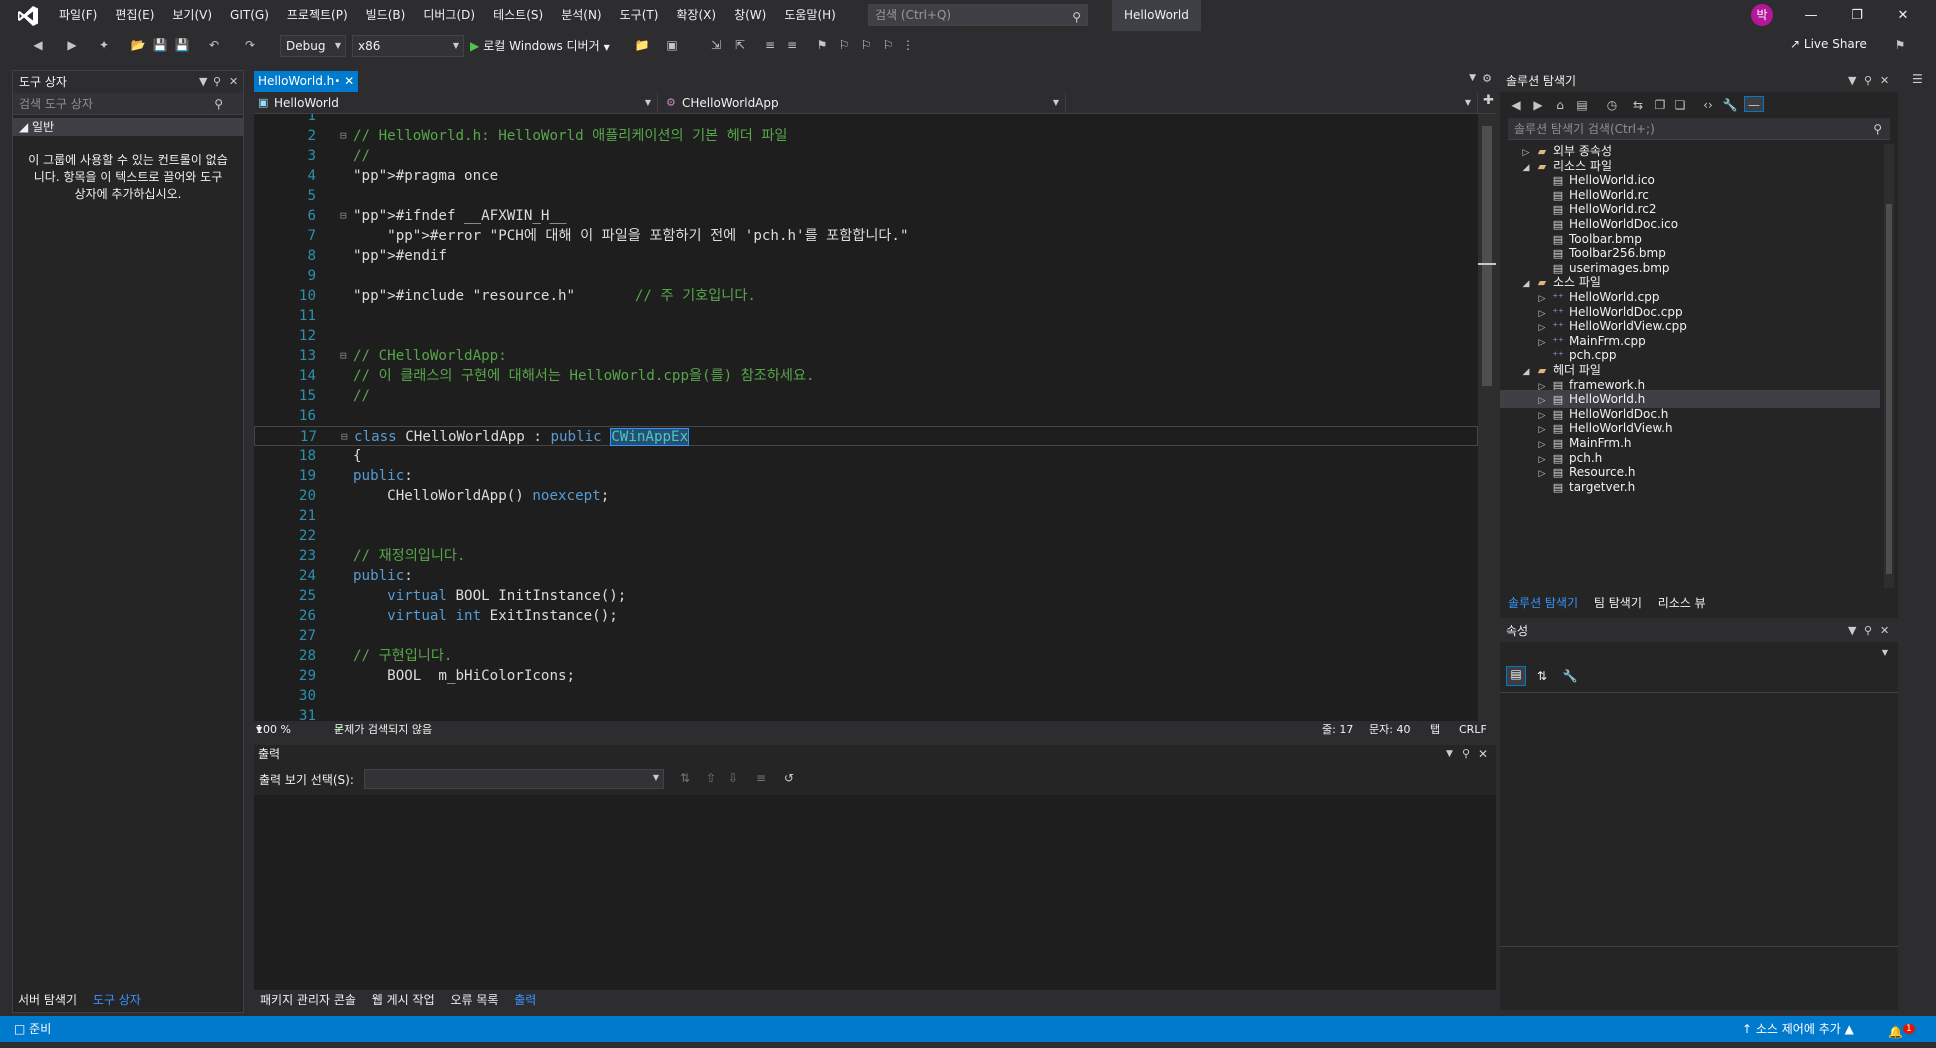  I want to click on editor-scrollbar, so click(1487, 417).